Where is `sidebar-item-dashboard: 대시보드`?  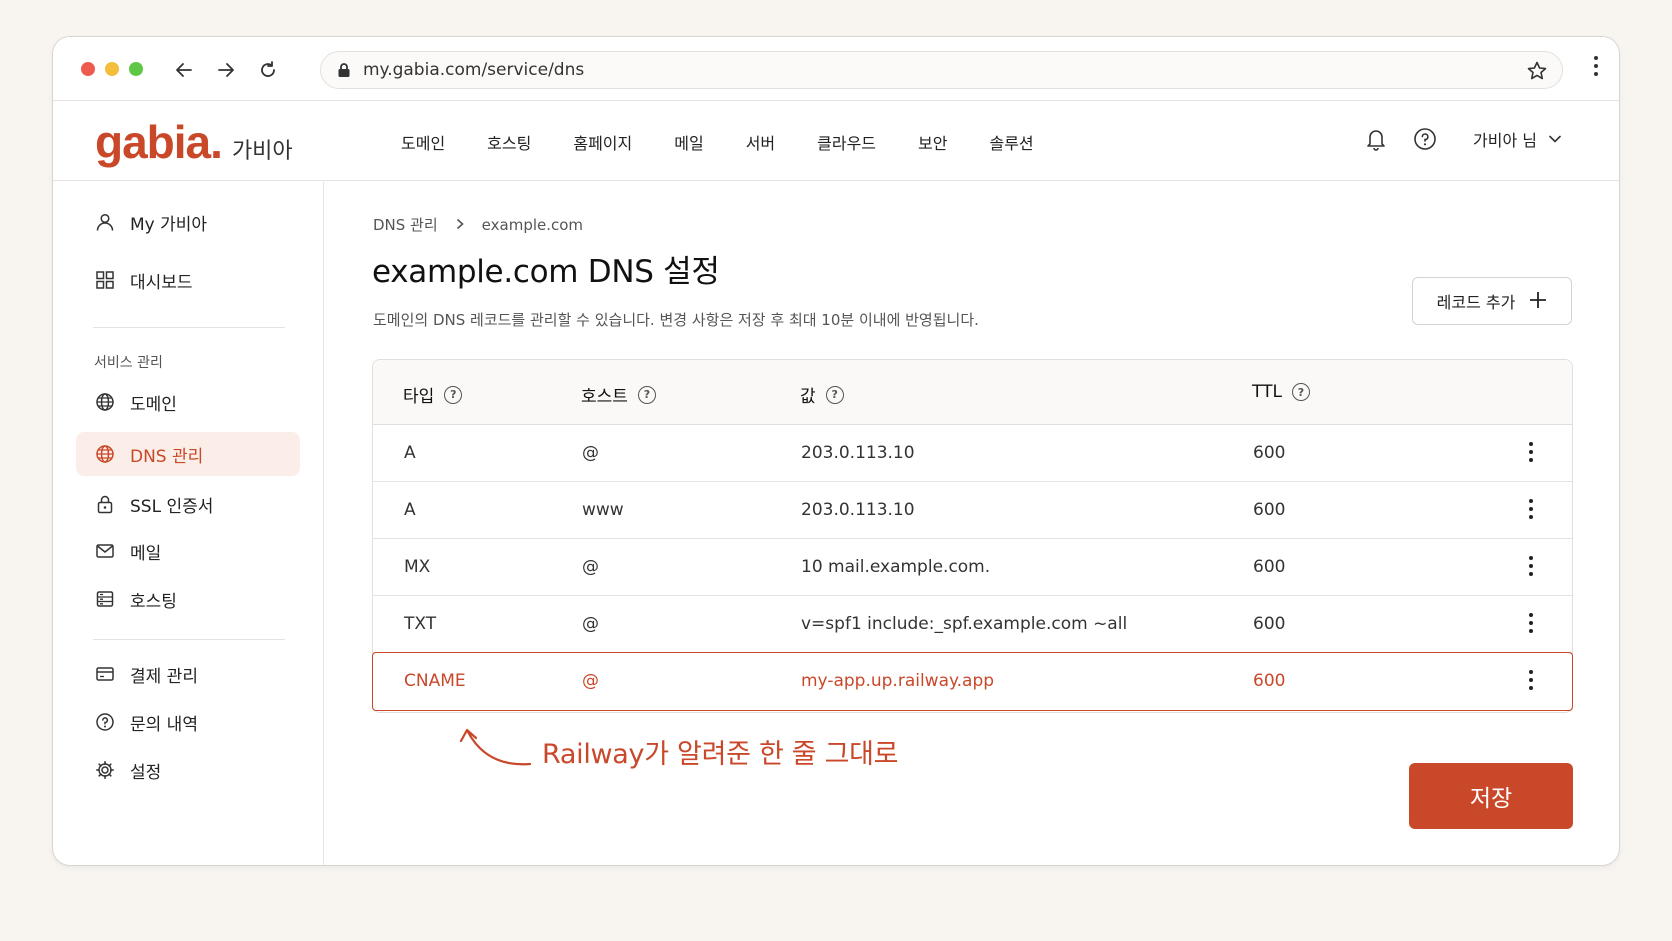 sidebar-item-dashboard: 대시보드 is located at coordinates (188, 280).